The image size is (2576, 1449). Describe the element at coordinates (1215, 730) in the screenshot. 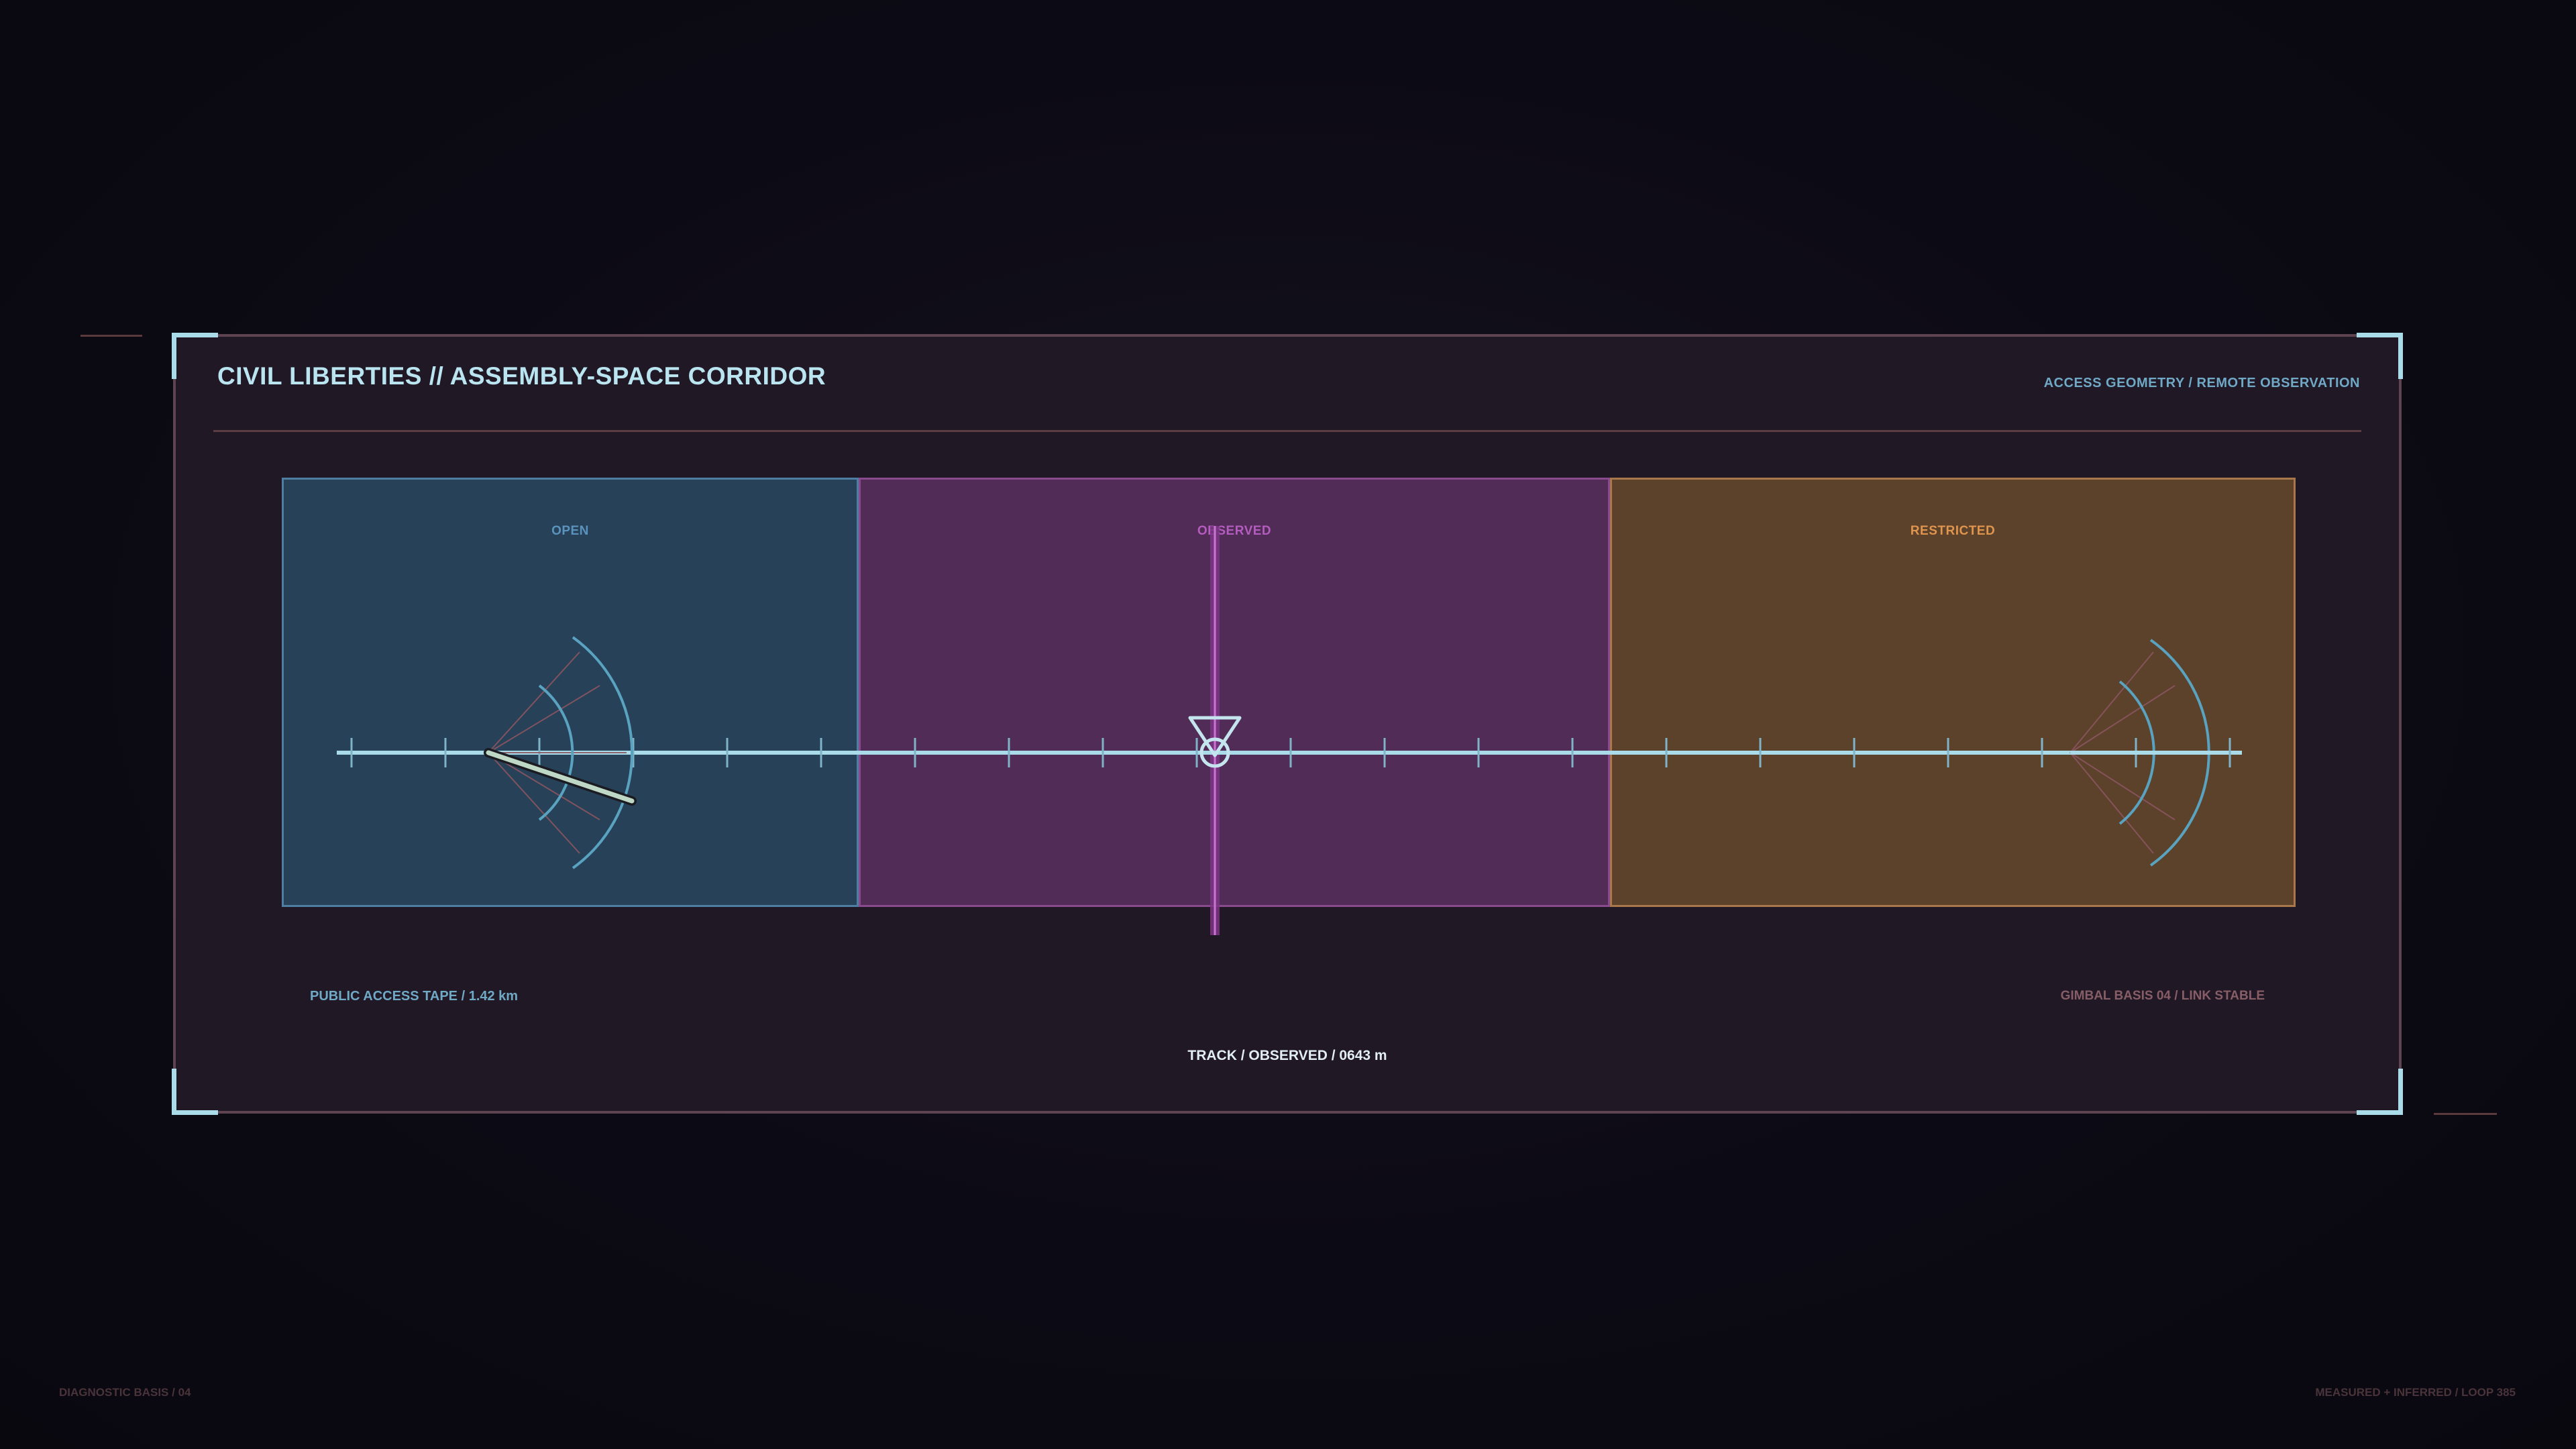

I see `observer-beam` at that location.